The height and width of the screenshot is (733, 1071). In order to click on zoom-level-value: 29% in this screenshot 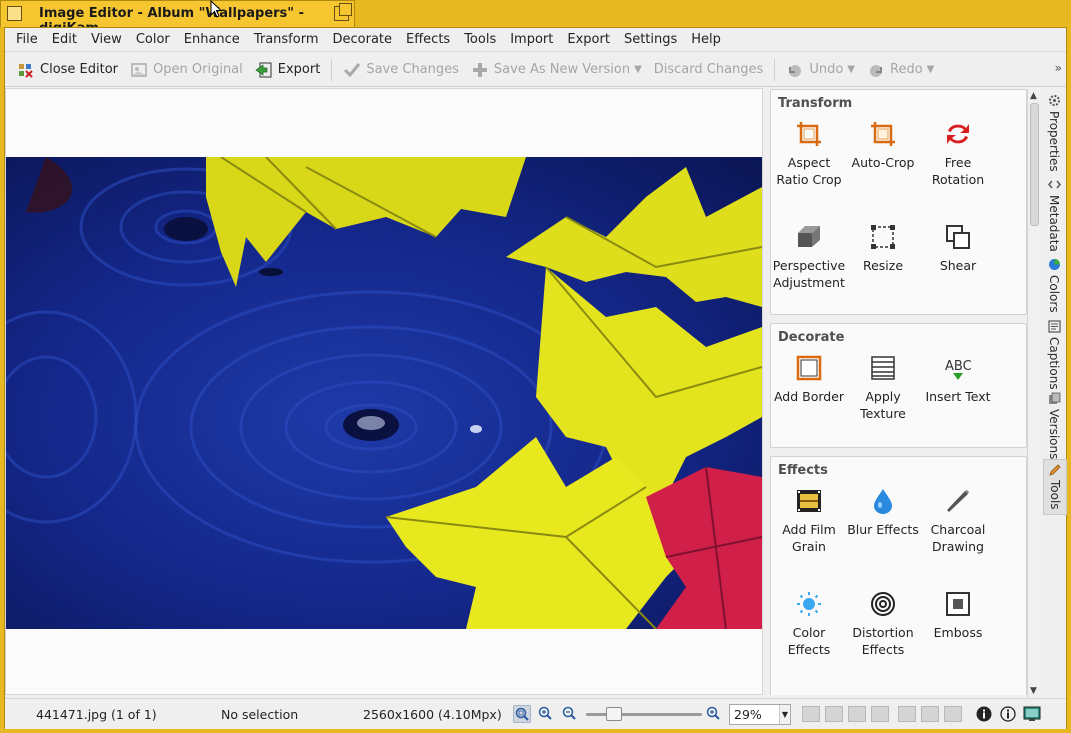, I will do `click(748, 714)`.